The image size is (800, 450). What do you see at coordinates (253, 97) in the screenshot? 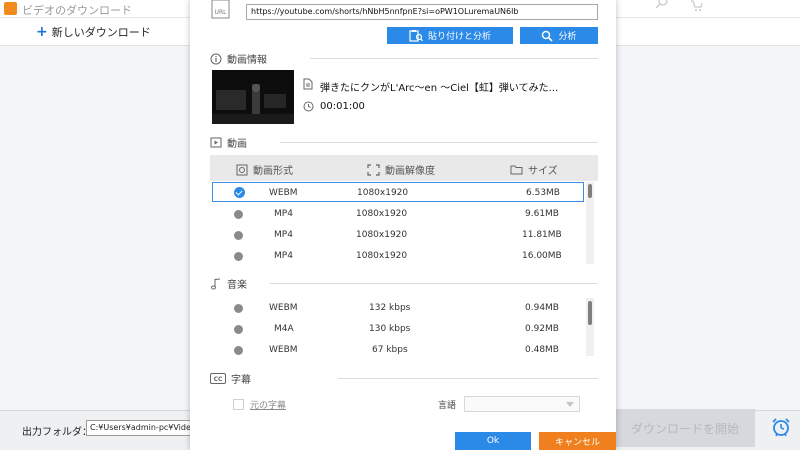
I see `video-thumbnail` at bounding box center [253, 97].